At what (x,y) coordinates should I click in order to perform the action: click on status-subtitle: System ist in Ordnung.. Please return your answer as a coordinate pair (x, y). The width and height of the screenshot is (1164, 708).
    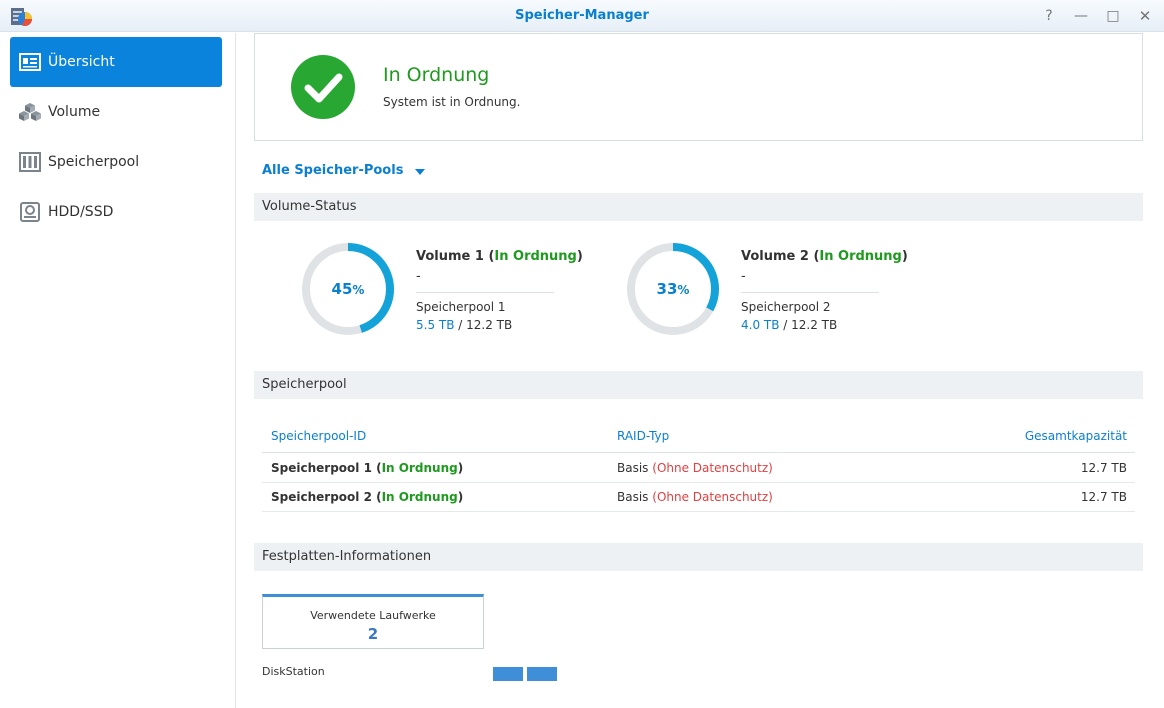
    Looking at the image, I should click on (452, 102).